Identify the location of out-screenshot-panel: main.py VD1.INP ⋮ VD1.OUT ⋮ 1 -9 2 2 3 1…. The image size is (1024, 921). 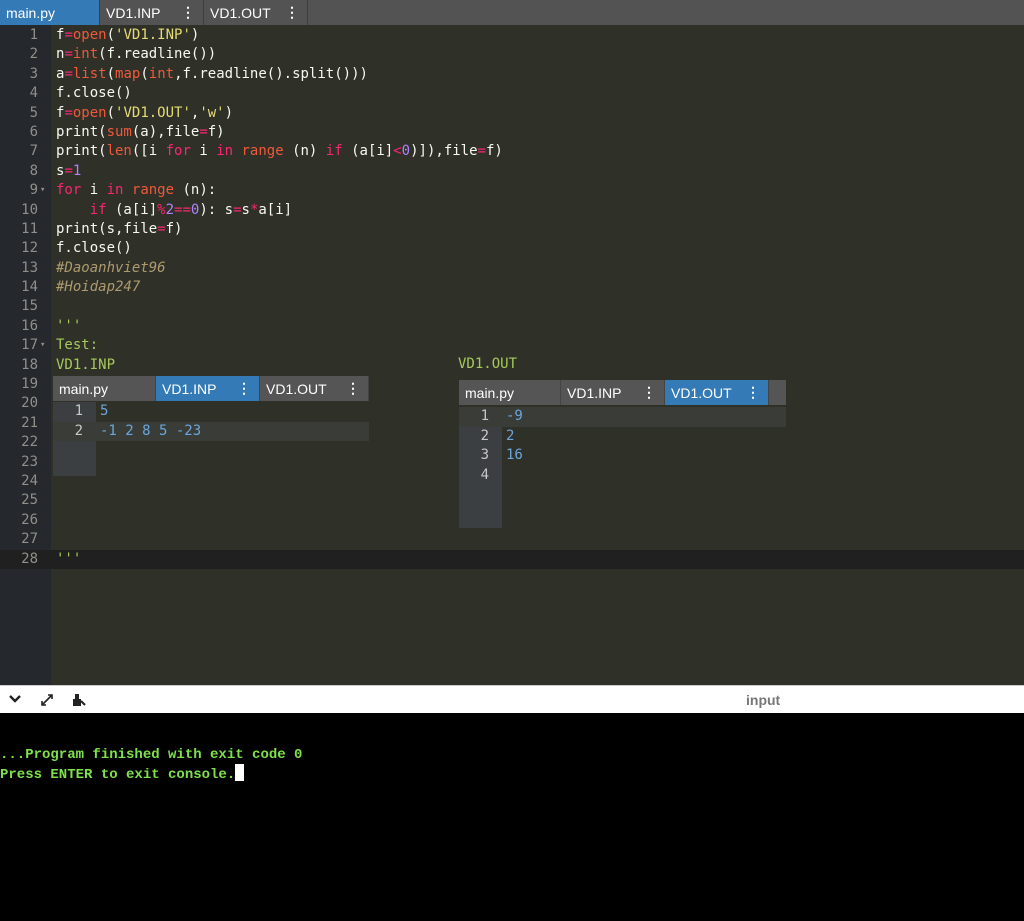
(622, 454).